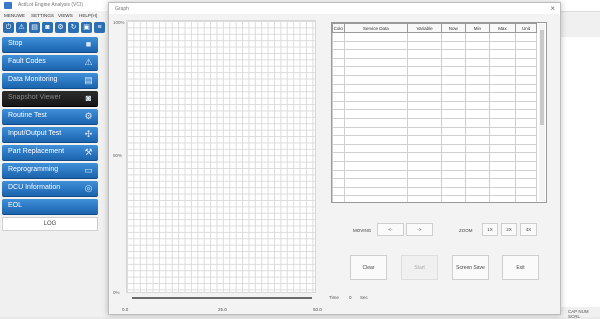  What do you see at coordinates (362, 230) in the screenshot?
I see `moving-label: MOVING` at bounding box center [362, 230].